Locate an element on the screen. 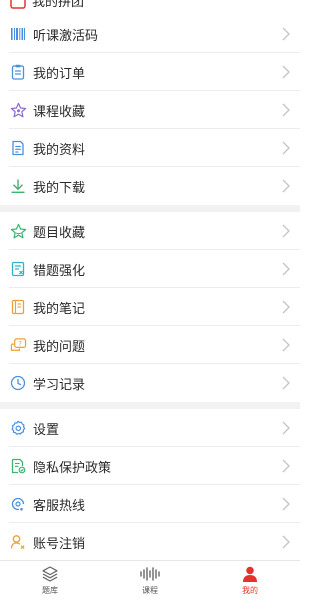  menu-item-my-downloads: 我的下载 is located at coordinates (150, 186).